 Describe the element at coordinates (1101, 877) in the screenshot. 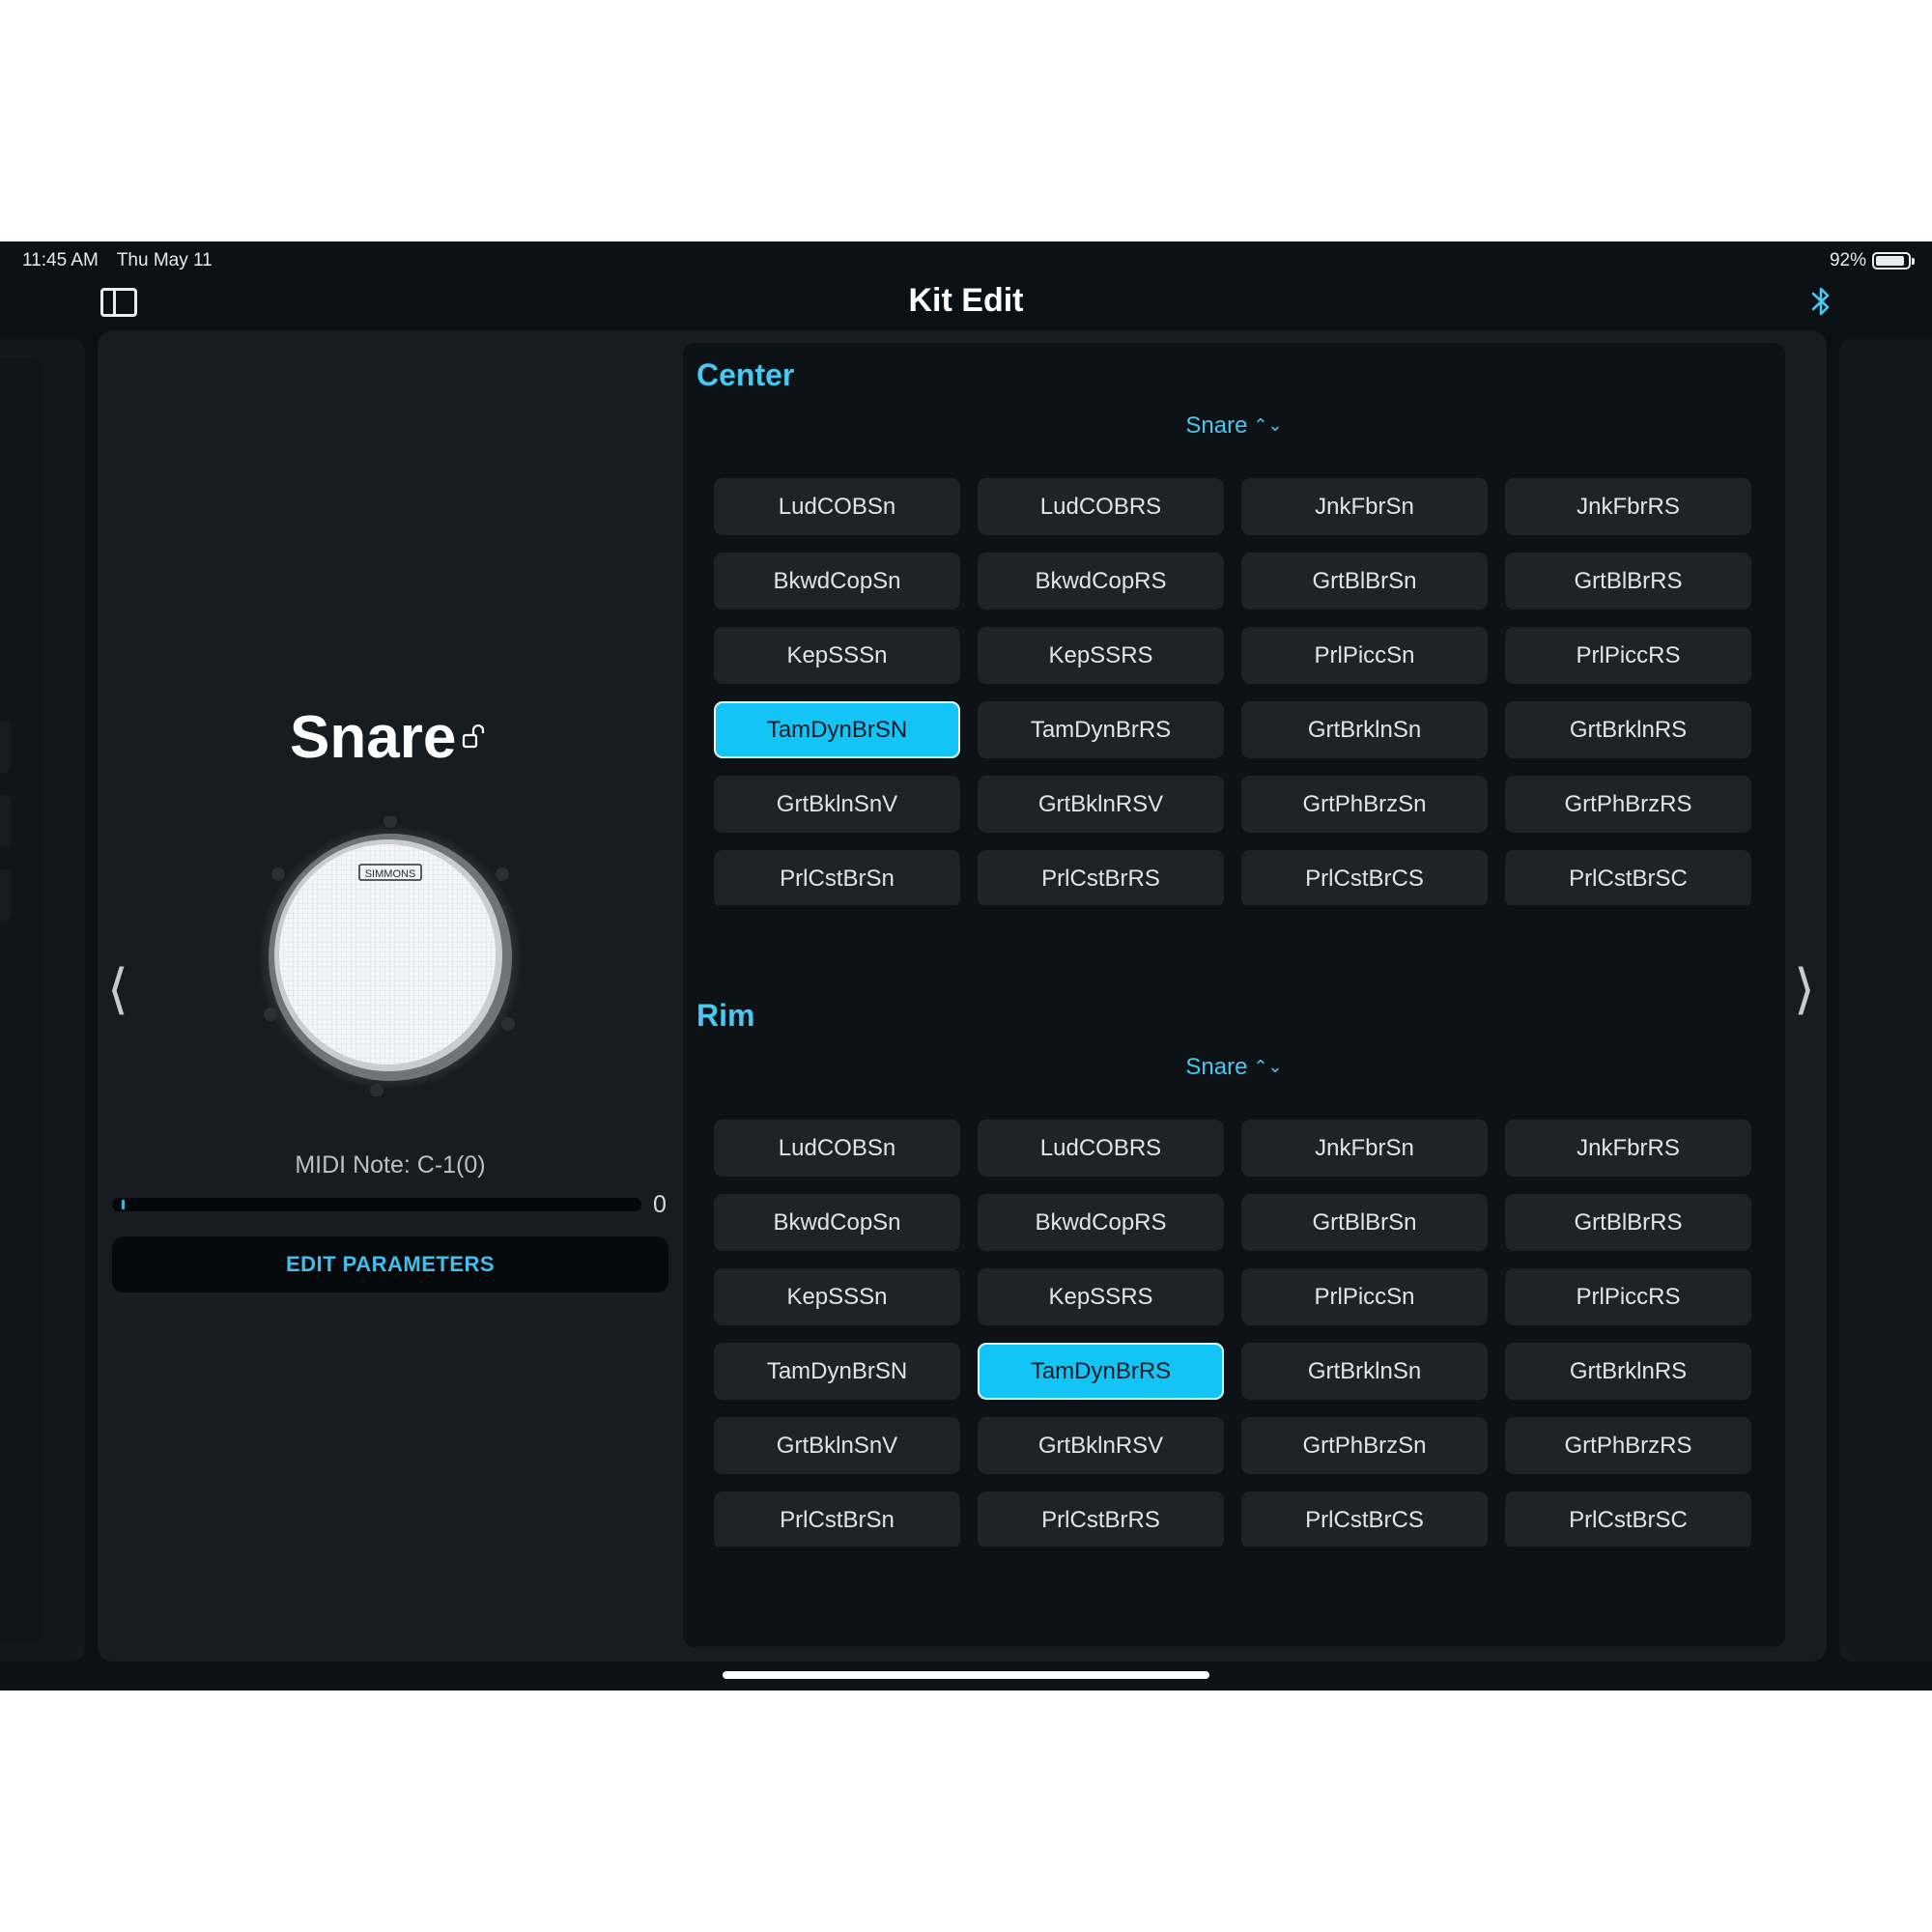

I see `center-sample-button: PrlCstBrRS` at that location.